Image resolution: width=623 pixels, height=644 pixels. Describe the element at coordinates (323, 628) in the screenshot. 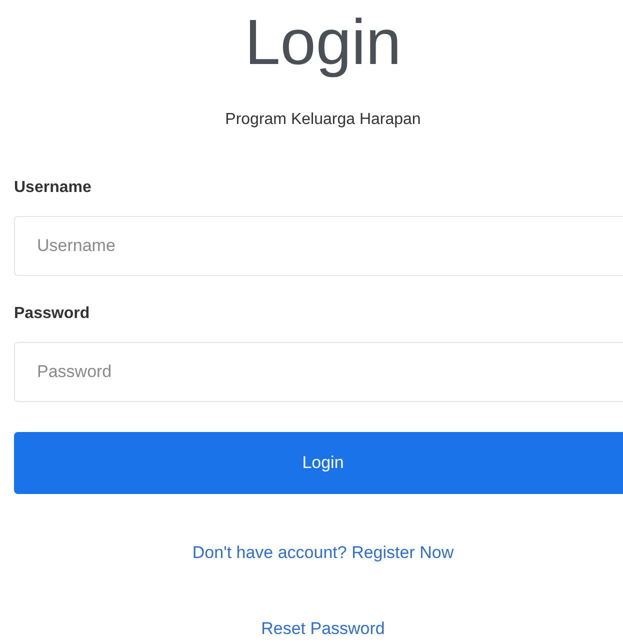

I see `text-link: Reset Password` at that location.